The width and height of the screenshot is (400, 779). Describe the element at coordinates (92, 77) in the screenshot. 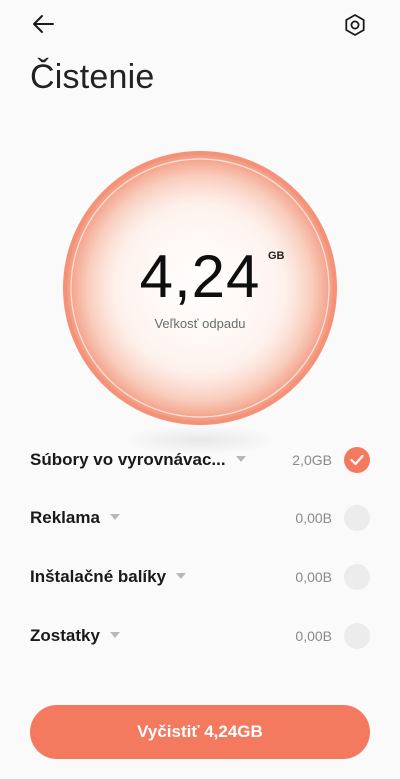

I see `page-title: Čistenie` at that location.